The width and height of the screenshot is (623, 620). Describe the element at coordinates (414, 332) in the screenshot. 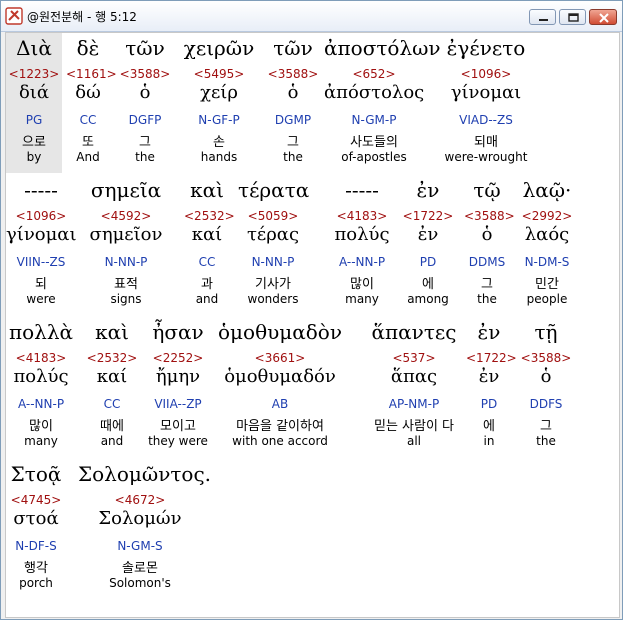

I see `greek-word: ἅπαντες` at that location.